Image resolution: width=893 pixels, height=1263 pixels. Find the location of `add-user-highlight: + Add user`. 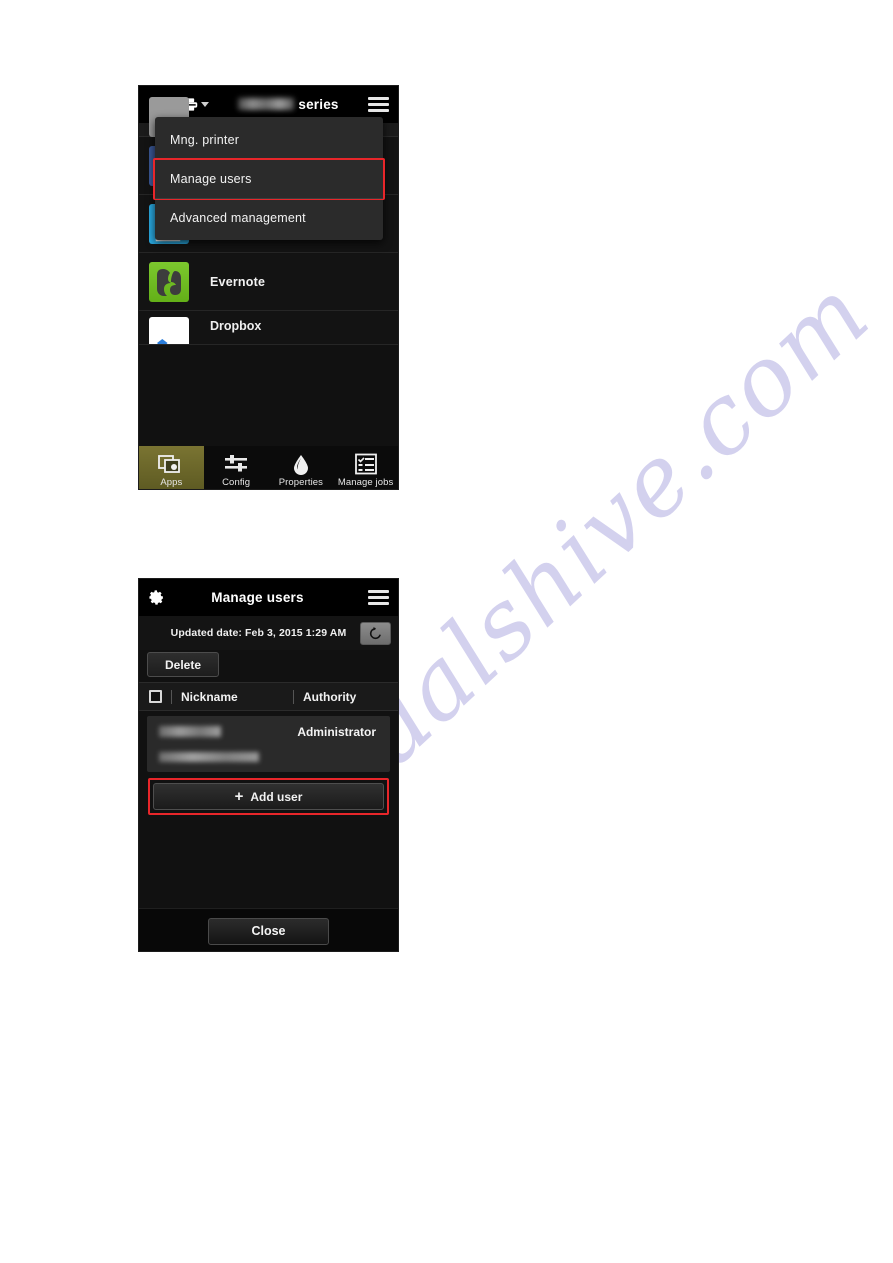

add-user-highlight: + Add user is located at coordinates (268, 796).